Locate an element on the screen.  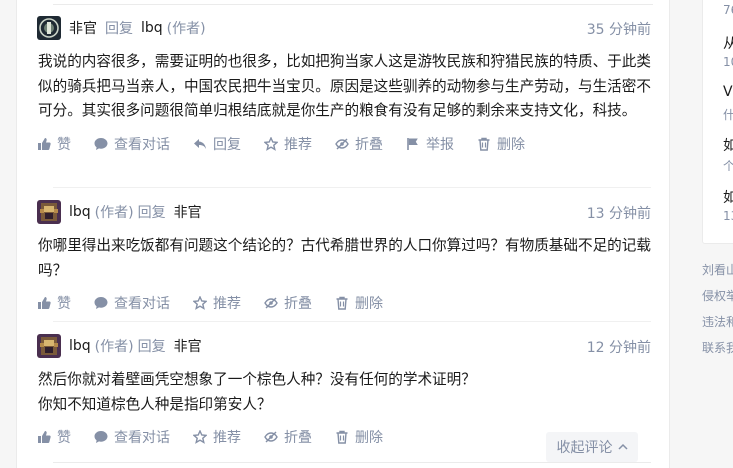
related-meta: 13 is located at coordinates (728, 216).